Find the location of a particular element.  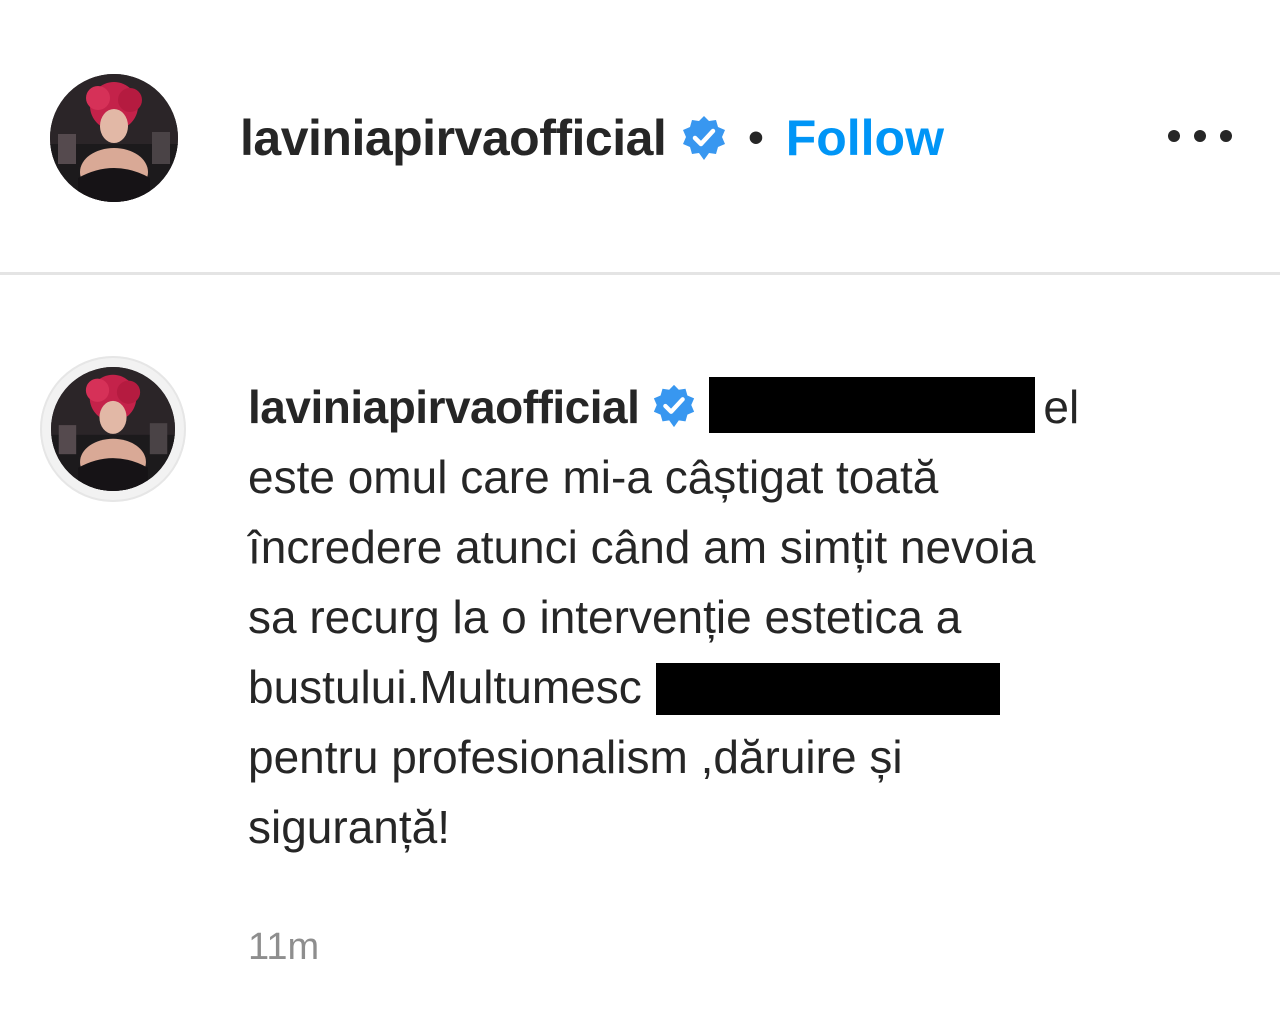

header-user-row: laviniapirvaofficial • Follow is located at coordinates (592, 138).